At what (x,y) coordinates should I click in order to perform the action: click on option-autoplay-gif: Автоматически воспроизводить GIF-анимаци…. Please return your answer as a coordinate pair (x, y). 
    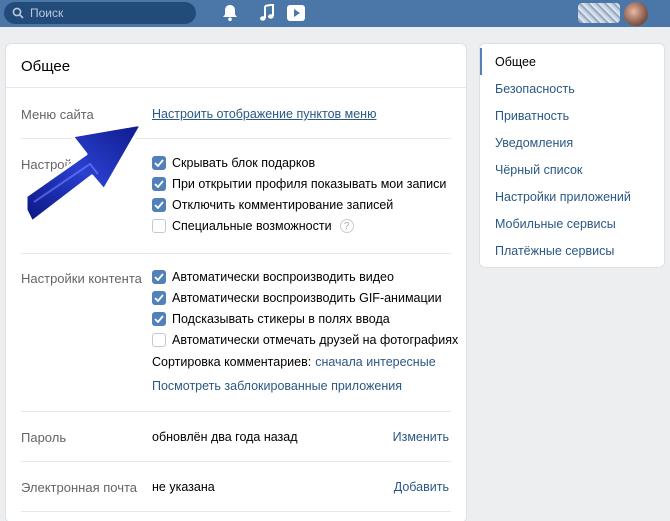
    Looking at the image, I should click on (297, 298).